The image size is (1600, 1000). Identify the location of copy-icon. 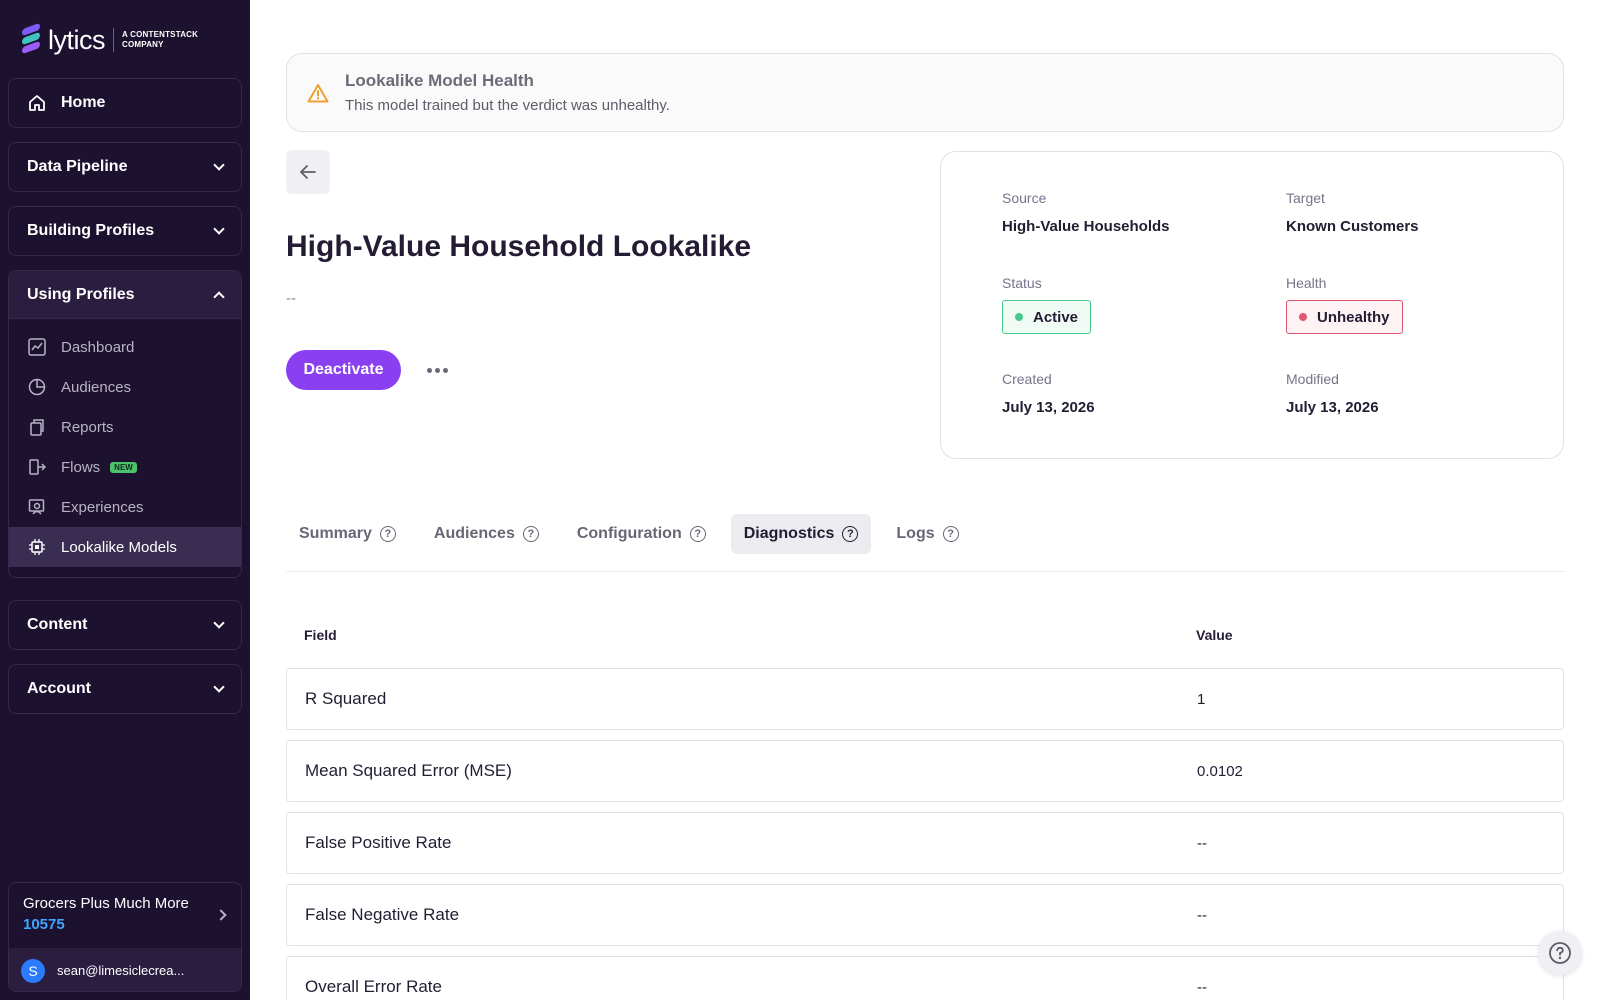
(37, 427).